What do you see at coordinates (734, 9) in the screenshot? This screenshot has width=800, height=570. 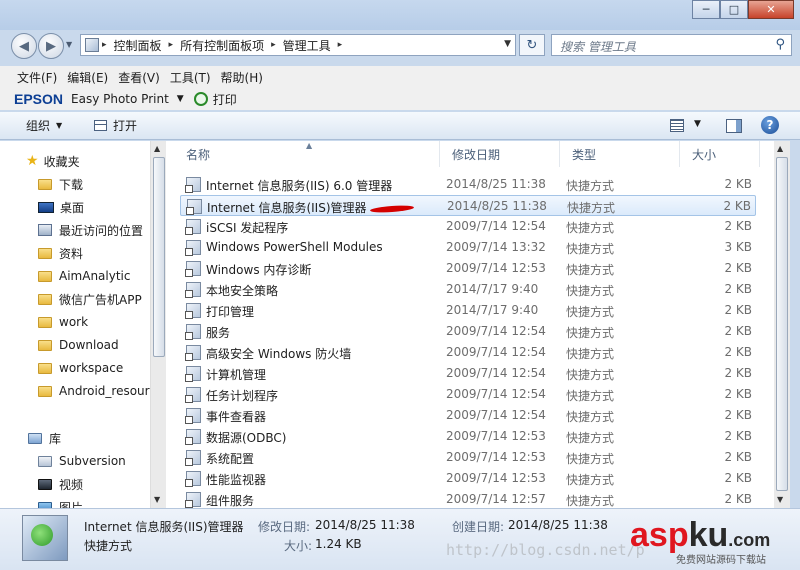 I see `maximize-button: □` at bounding box center [734, 9].